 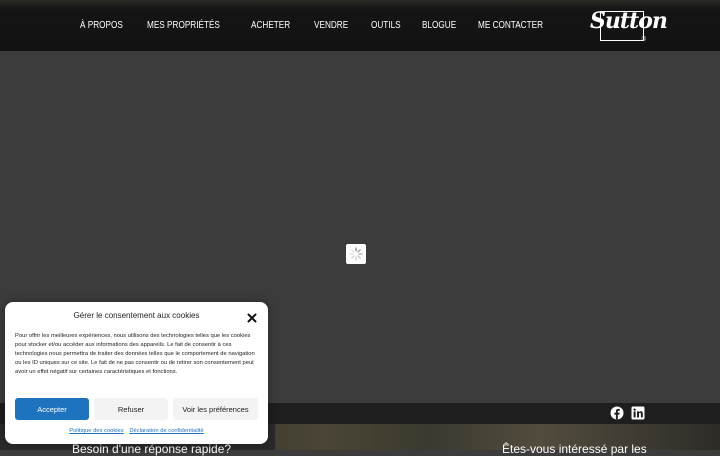 What do you see at coordinates (331, 25) in the screenshot?
I see `nav-item-vendre: VENDRE` at bounding box center [331, 25].